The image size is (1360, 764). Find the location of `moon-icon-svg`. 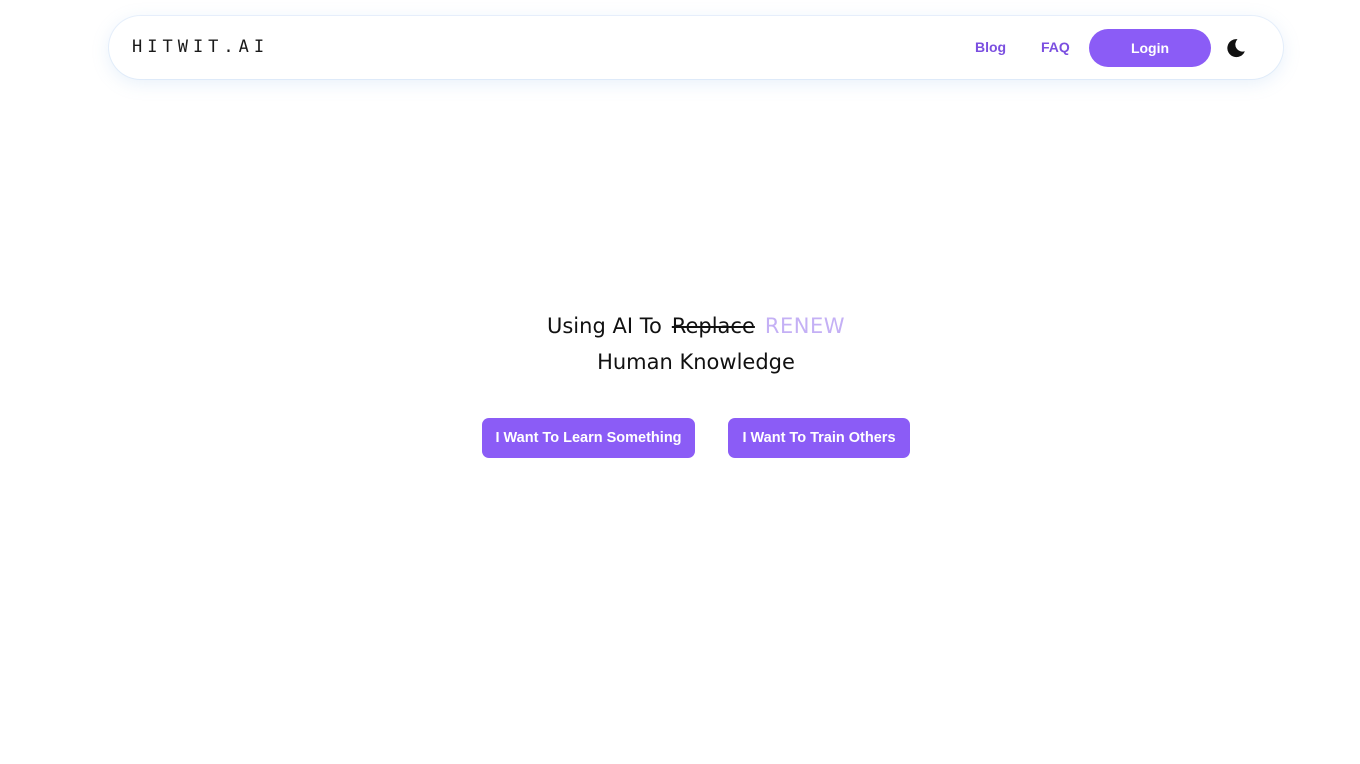

moon-icon-svg is located at coordinates (1236, 48).